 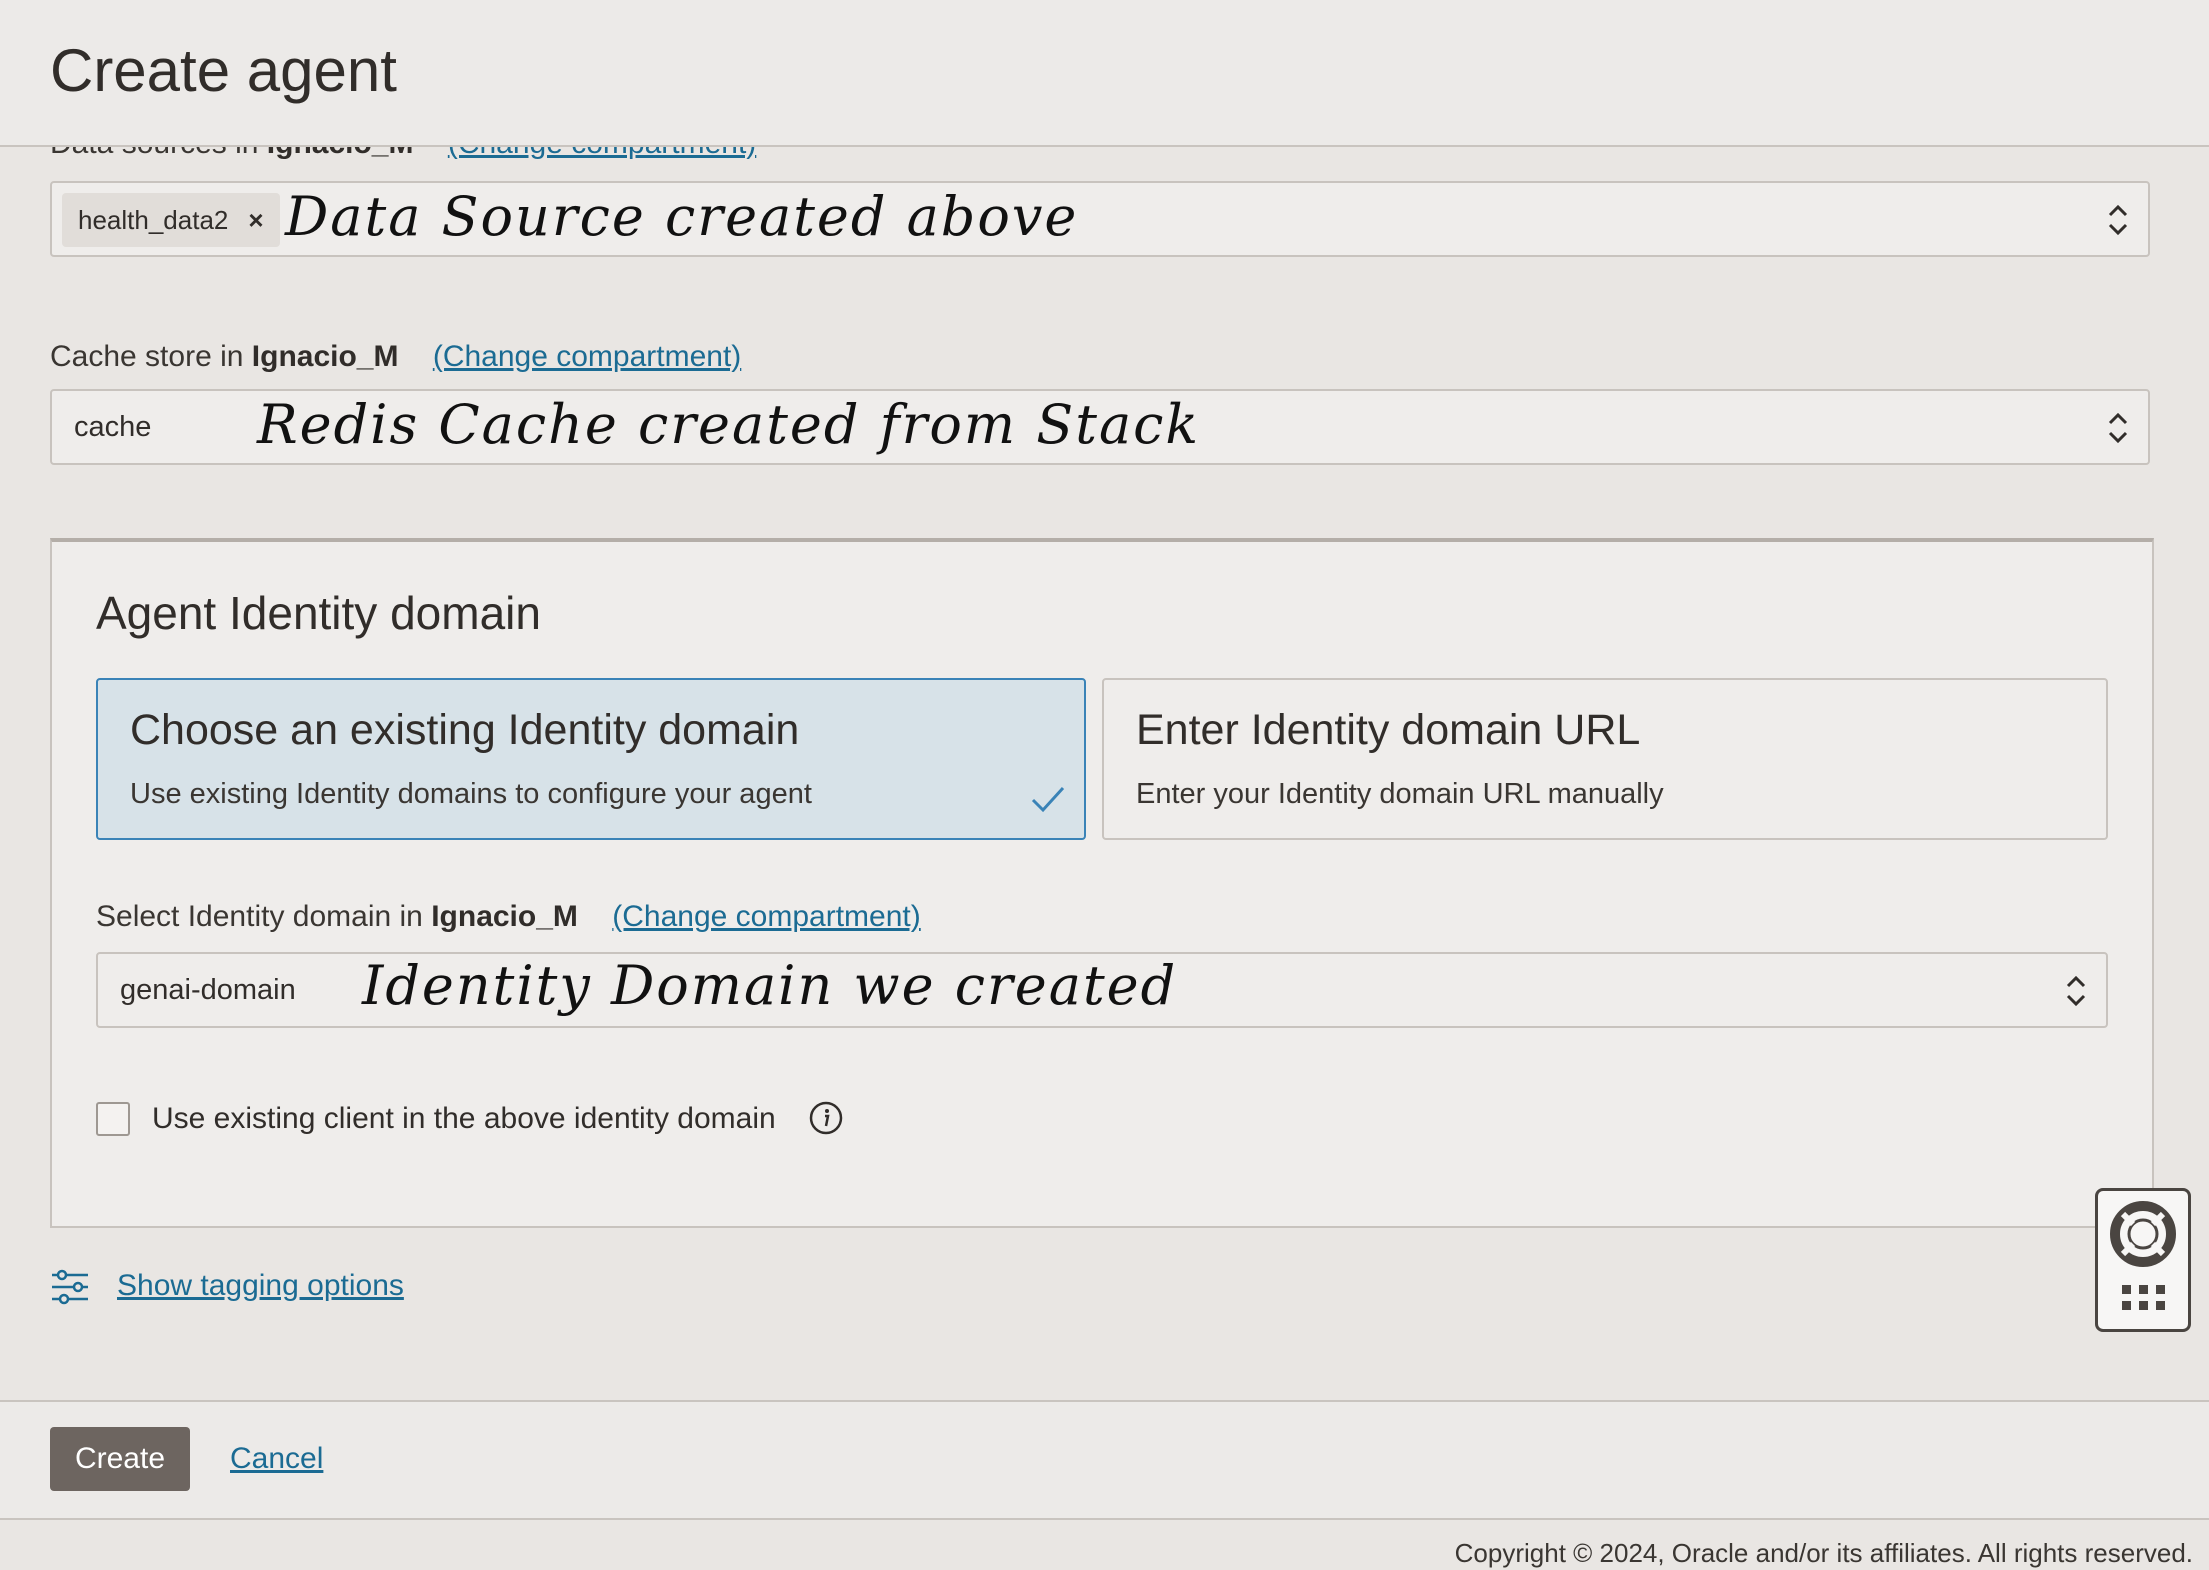 What do you see at coordinates (465, 730) in the screenshot?
I see `option-title: Choose an existing Identity domain` at bounding box center [465, 730].